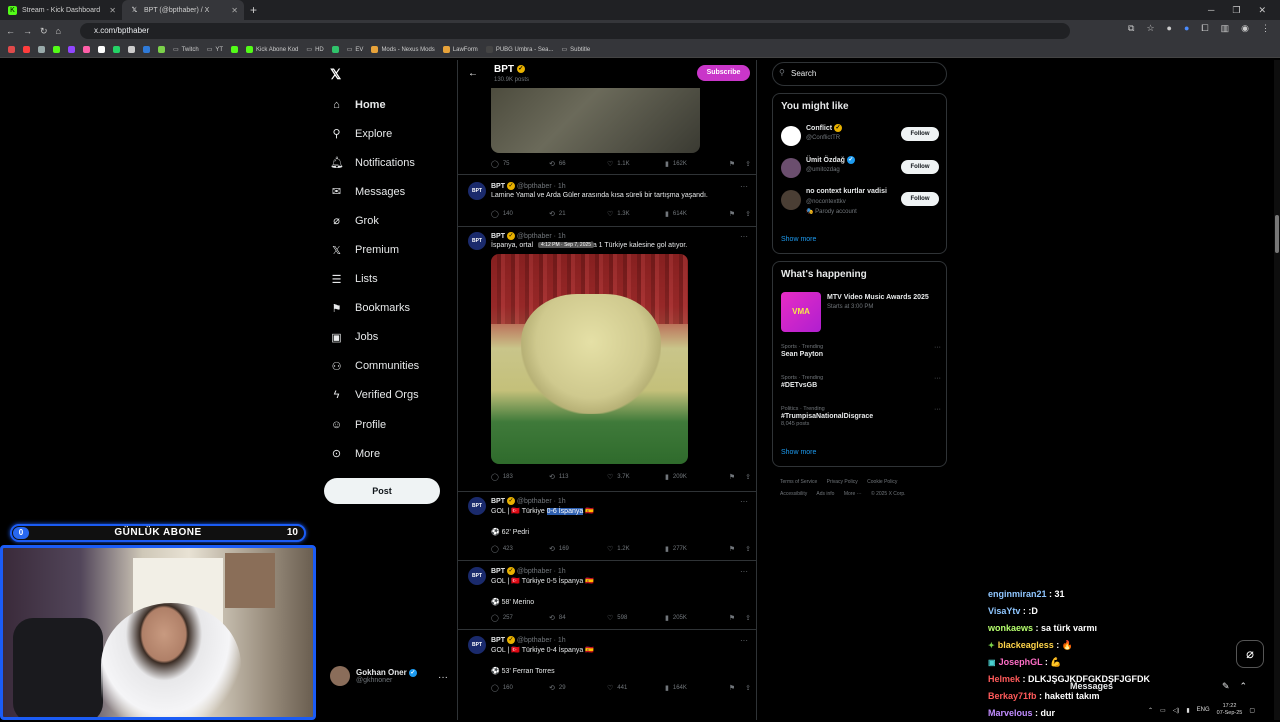  I want to click on reply-button: ◯ 140, so click(520, 214).